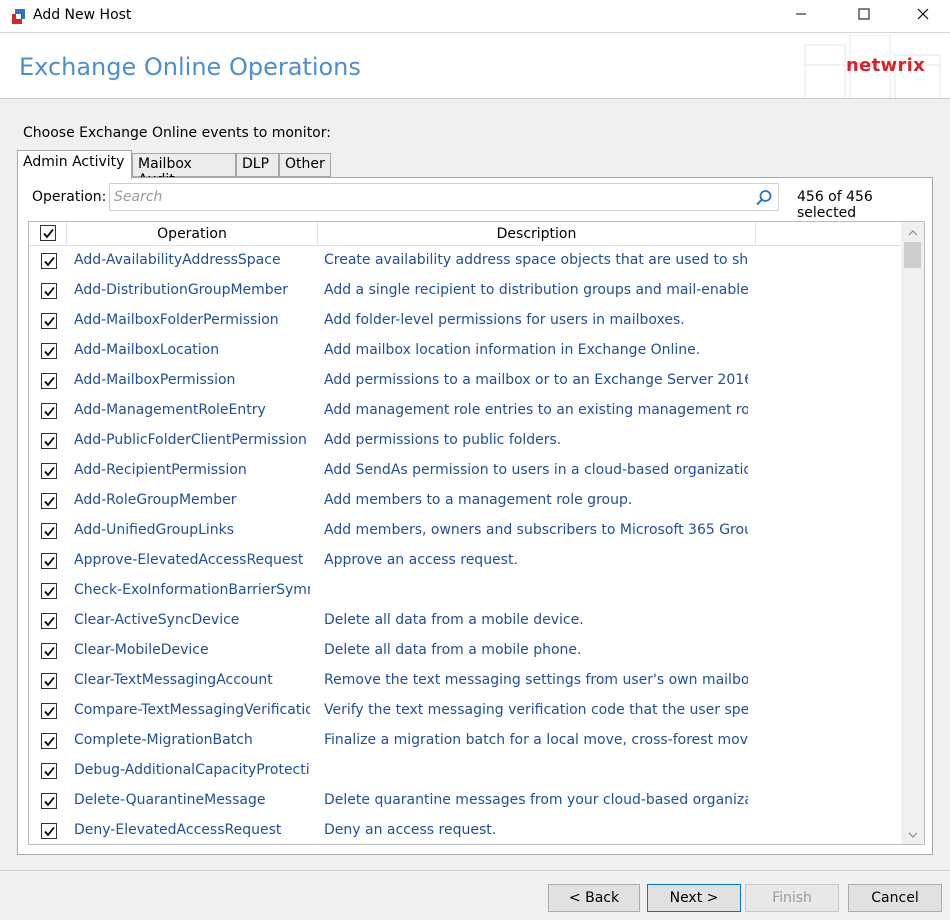 The height and width of the screenshot is (920, 950). What do you see at coordinates (147, 350) in the screenshot?
I see `operation-name: Add-MailboxLocation` at bounding box center [147, 350].